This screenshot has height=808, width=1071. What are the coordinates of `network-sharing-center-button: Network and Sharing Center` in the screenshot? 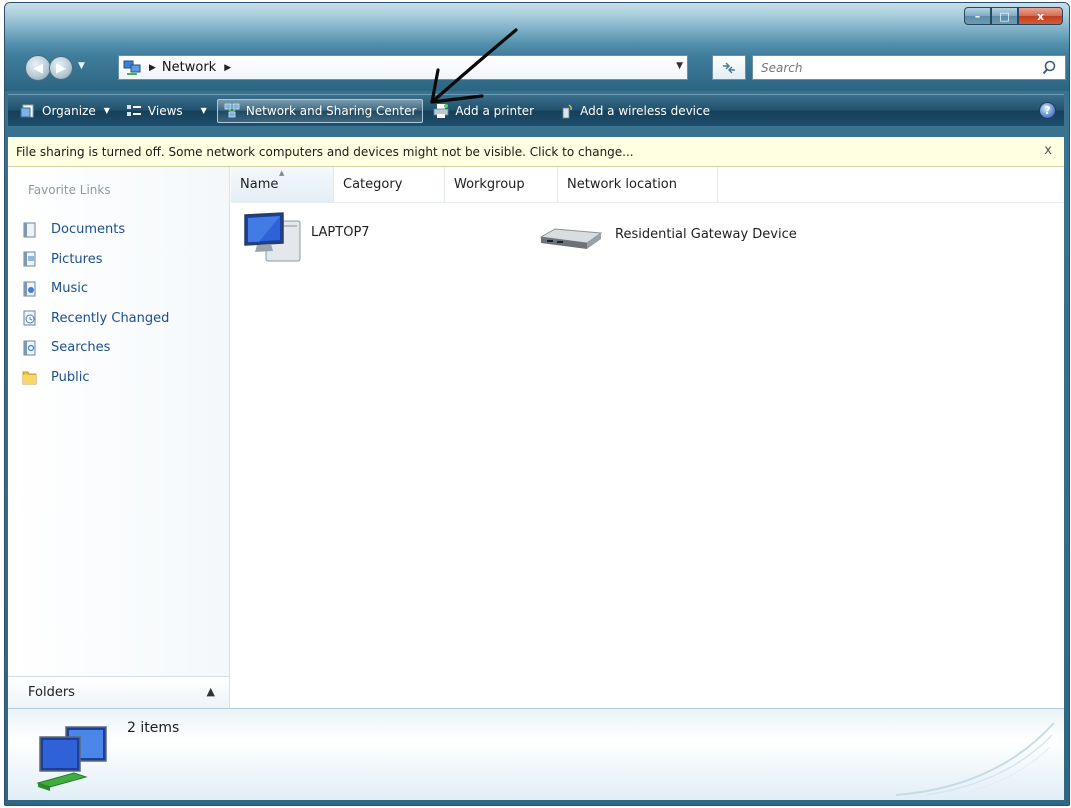 It's located at (320, 110).